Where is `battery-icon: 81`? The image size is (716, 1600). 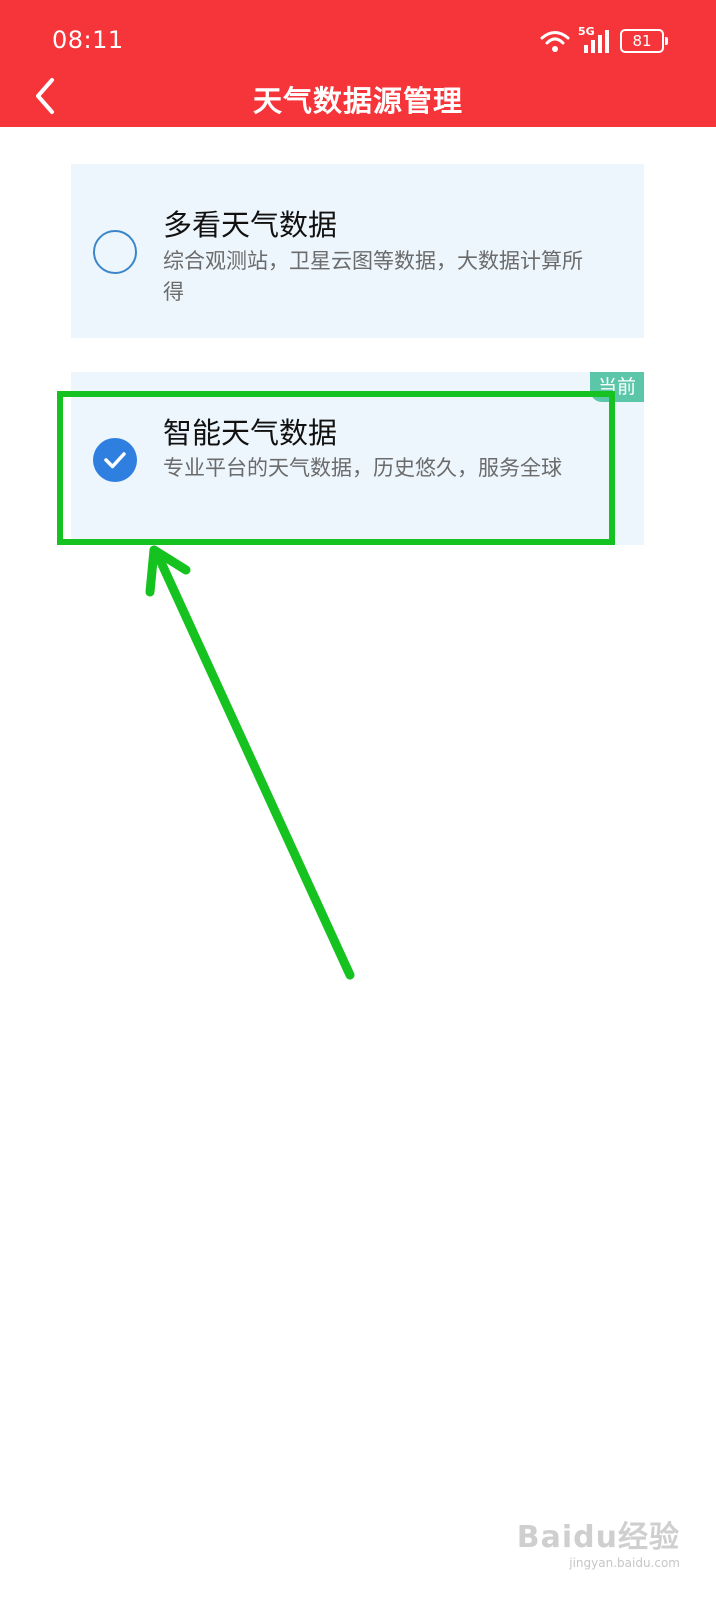
battery-icon: 81 is located at coordinates (644, 41).